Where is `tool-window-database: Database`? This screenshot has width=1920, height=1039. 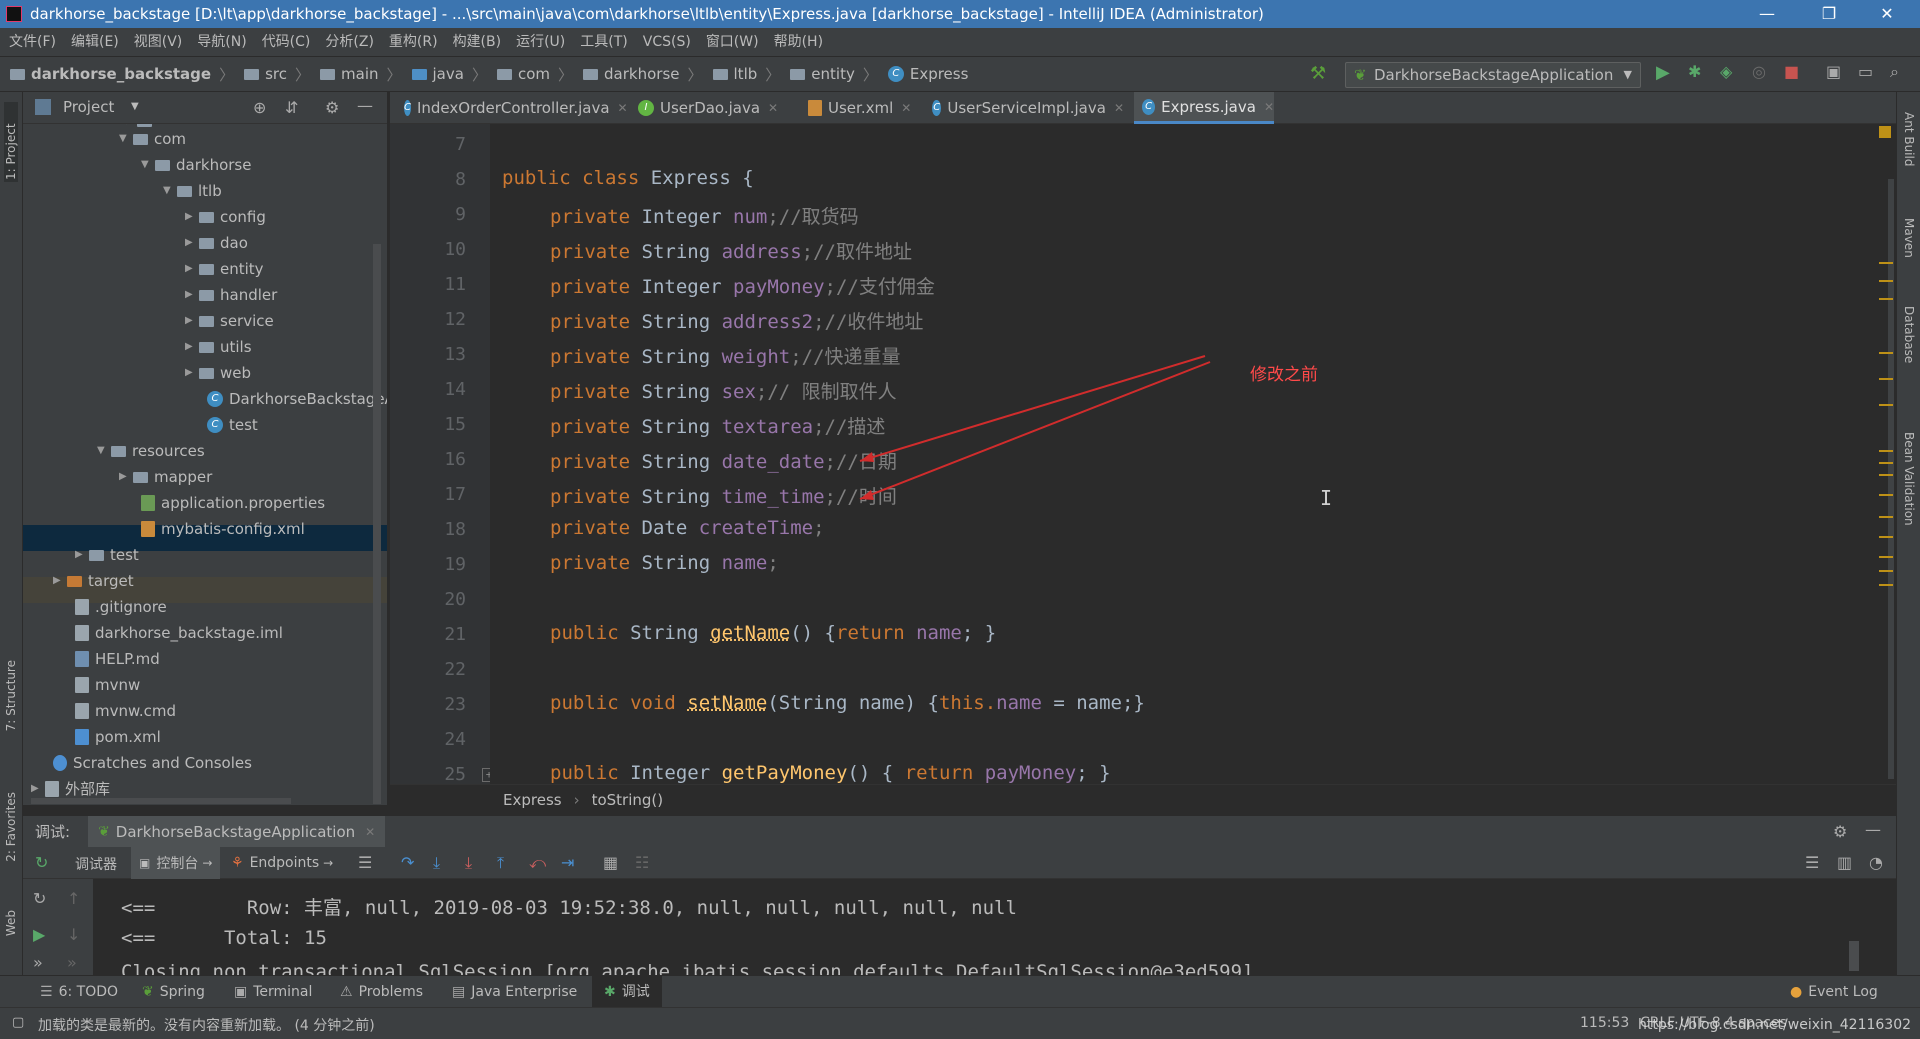
tool-window-database: Database is located at coordinates (1909, 334).